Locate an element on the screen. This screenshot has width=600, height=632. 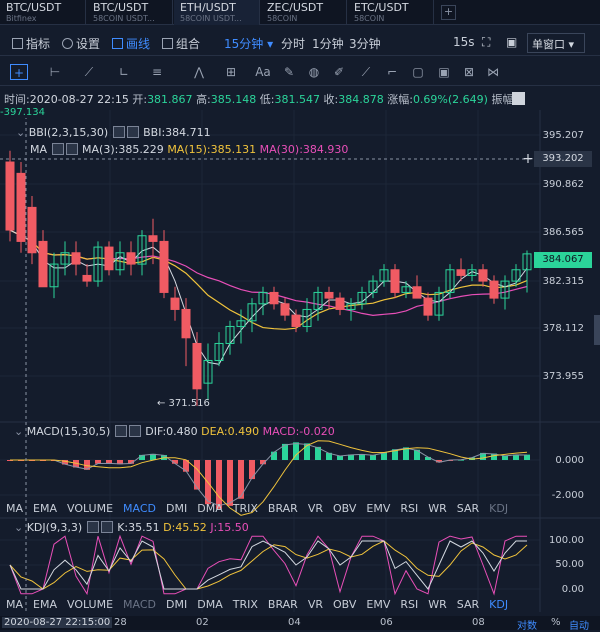
crosshair-price-tag: -397.134 is located at coordinates (22, 112).